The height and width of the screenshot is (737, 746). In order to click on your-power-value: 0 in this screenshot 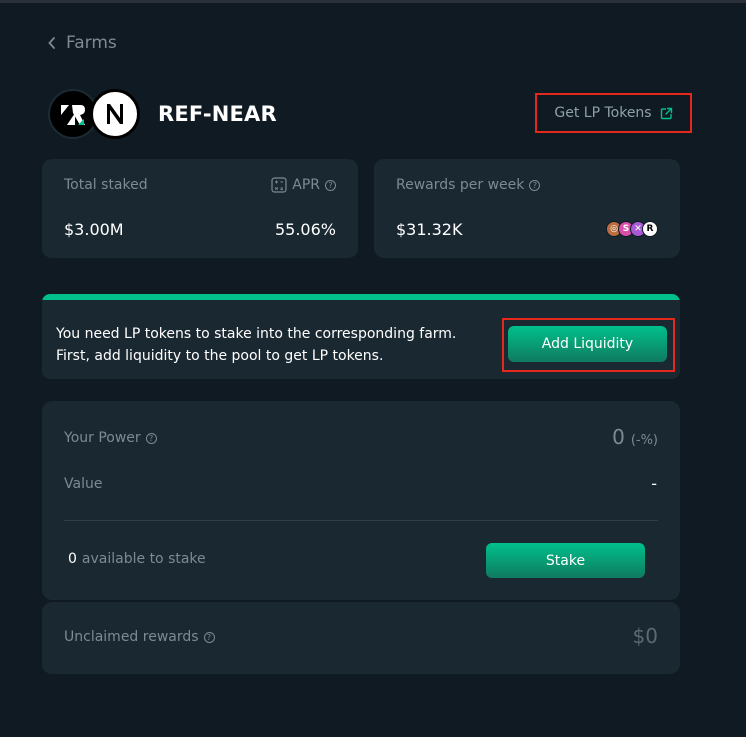, I will do `click(618, 437)`.